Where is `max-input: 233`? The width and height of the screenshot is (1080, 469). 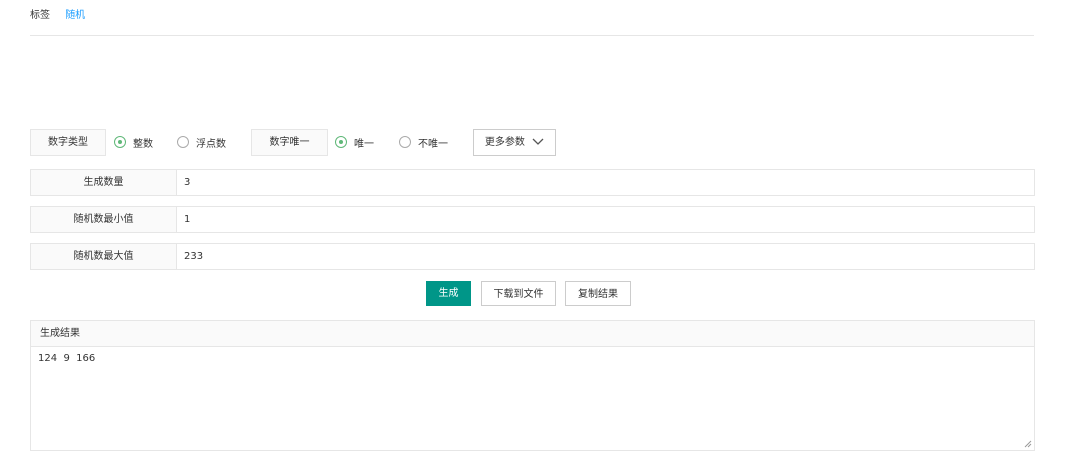 max-input: 233 is located at coordinates (605, 256).